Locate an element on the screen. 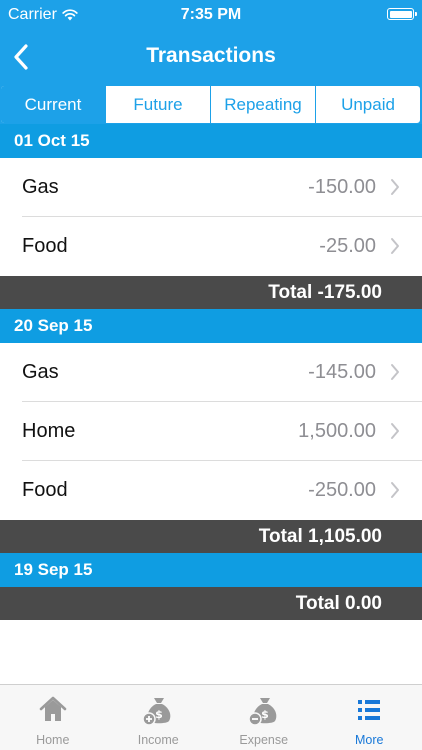  navigation-bar: Transactions is located at coordinates (211, 58).